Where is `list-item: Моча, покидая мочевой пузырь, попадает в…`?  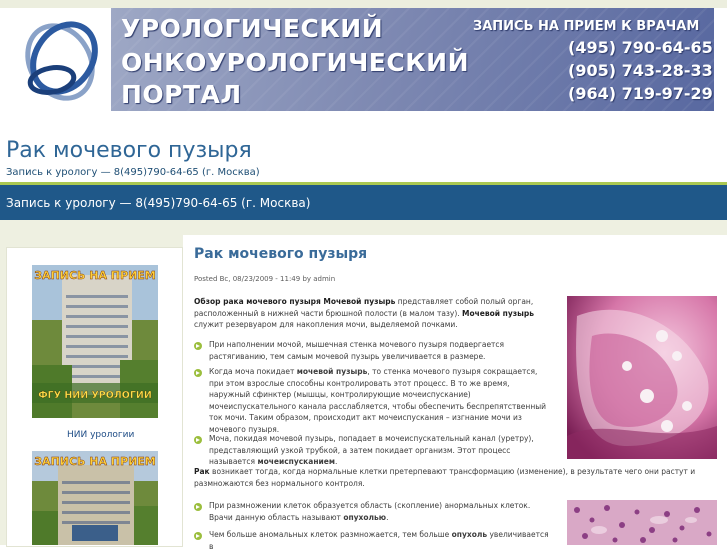
list-item: Моча, покидая мочевой пузырь, попадает в… is located at coordinates (371, 450).